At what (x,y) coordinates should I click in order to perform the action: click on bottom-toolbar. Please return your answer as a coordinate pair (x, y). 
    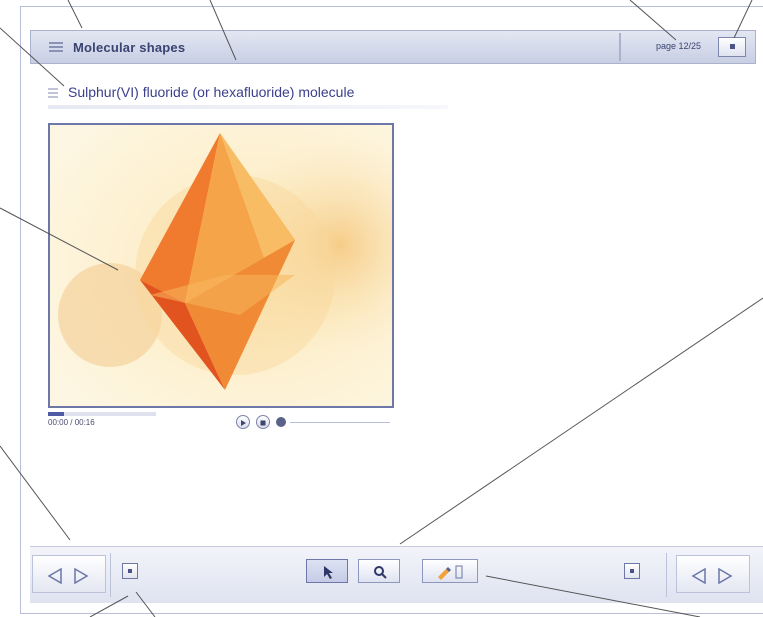
    Looking at the image, I should click on (396, 574).